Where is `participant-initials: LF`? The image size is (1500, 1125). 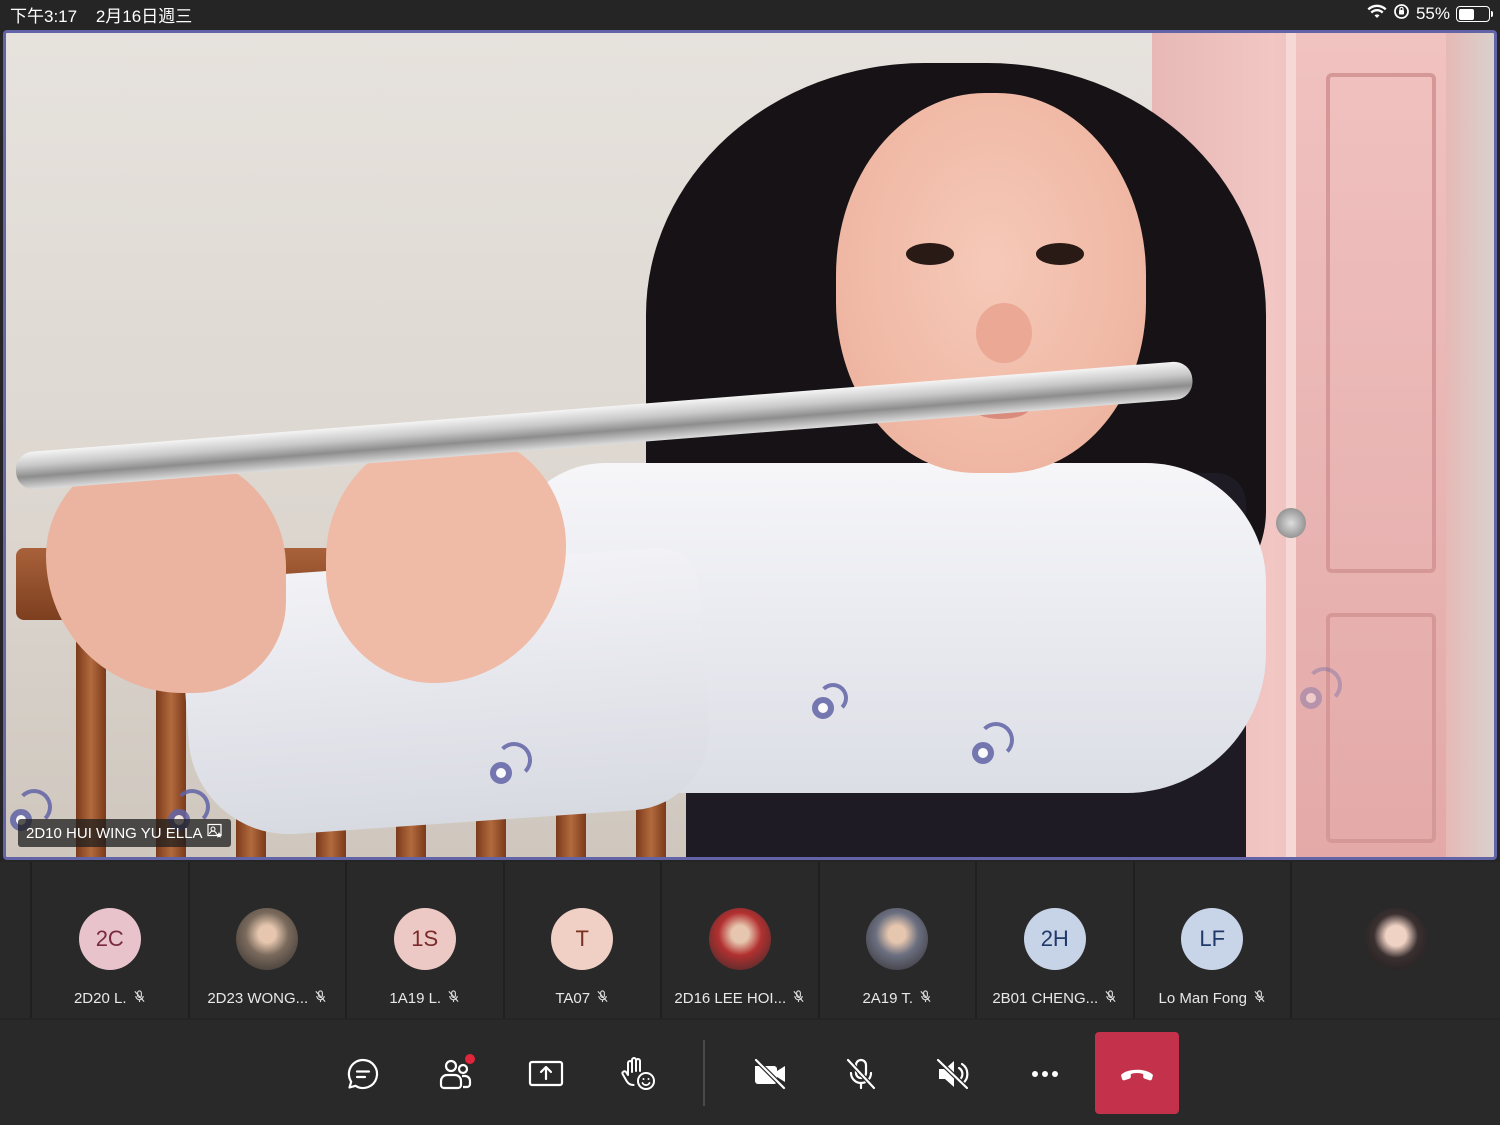
participant-initials: LF is located at coordinates (1212, 938).